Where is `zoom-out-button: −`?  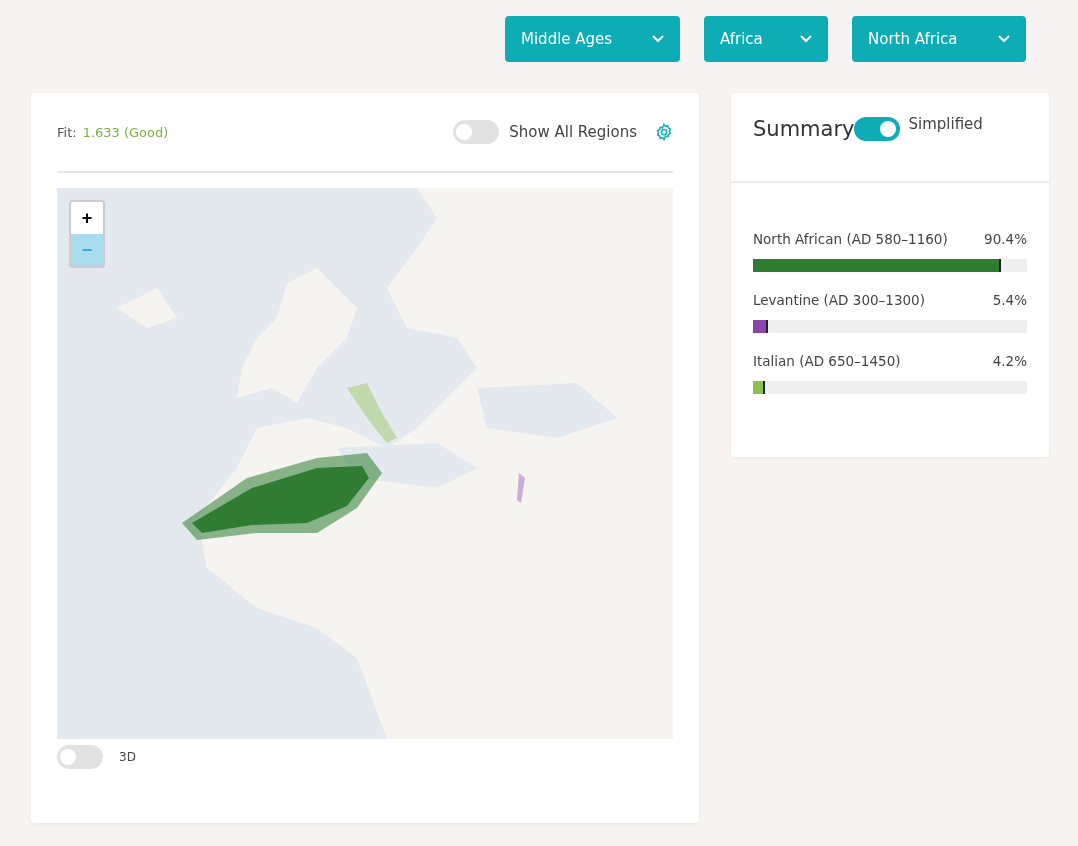 zoom-out-button: − is located at coordinates (87, 250).